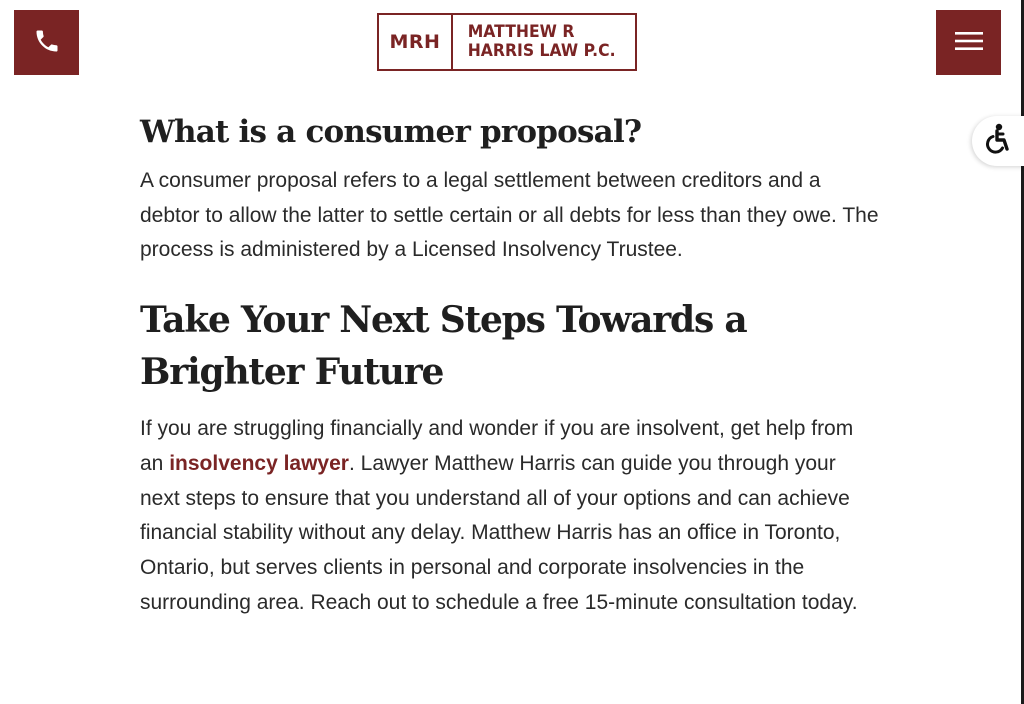  I want to click on menu-button, so click(968, 42).